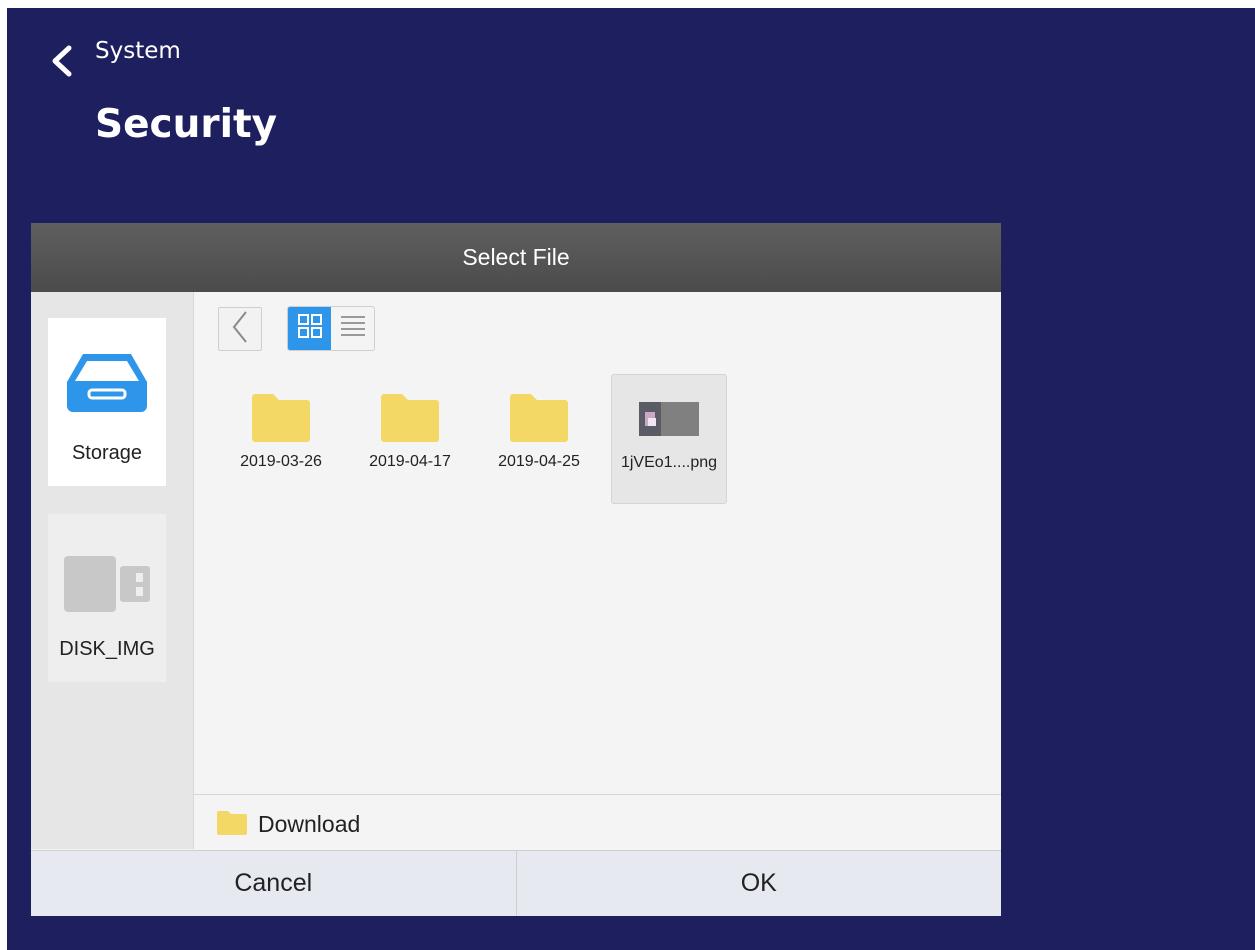 The height and width of the screenshot is (950, 1255). Describe the element at coordinates (107, 649) in the screenshot. I see `source-label-disk-img: DISK_IMG` at that location.